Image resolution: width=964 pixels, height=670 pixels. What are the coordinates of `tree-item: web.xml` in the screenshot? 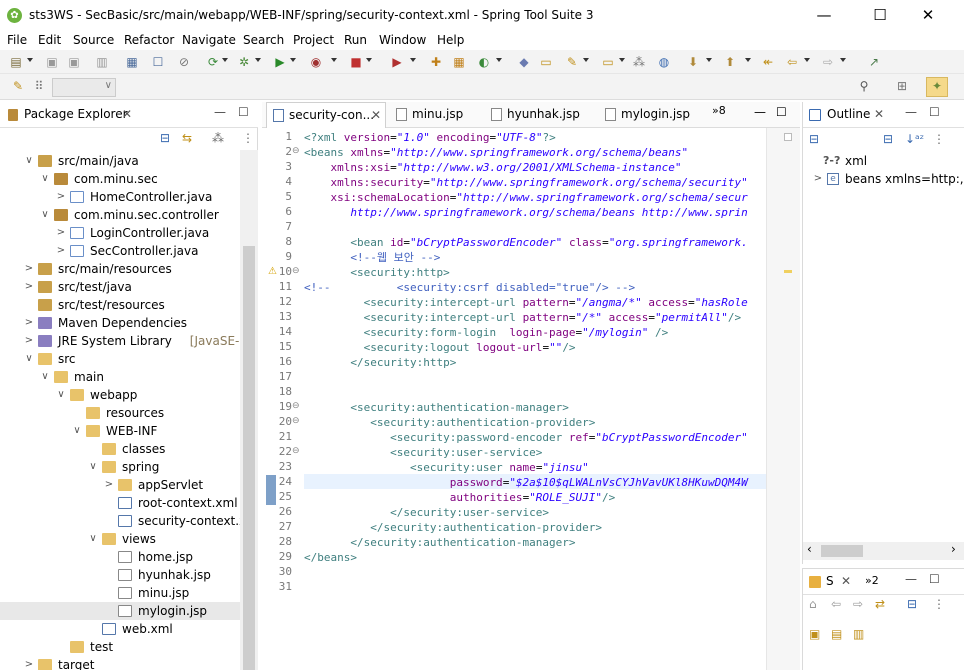 It's located at (120, 629).